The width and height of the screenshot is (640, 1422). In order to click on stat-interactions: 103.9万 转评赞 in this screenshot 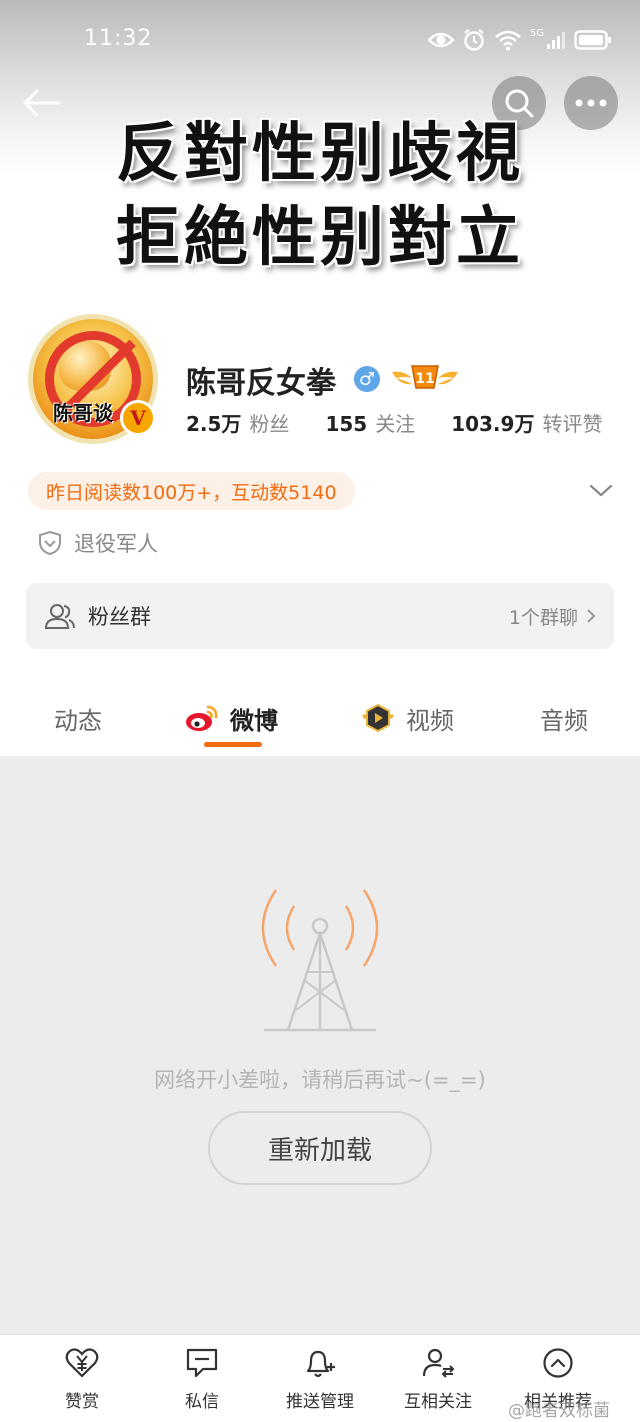, I will do `click(526, 422)`.